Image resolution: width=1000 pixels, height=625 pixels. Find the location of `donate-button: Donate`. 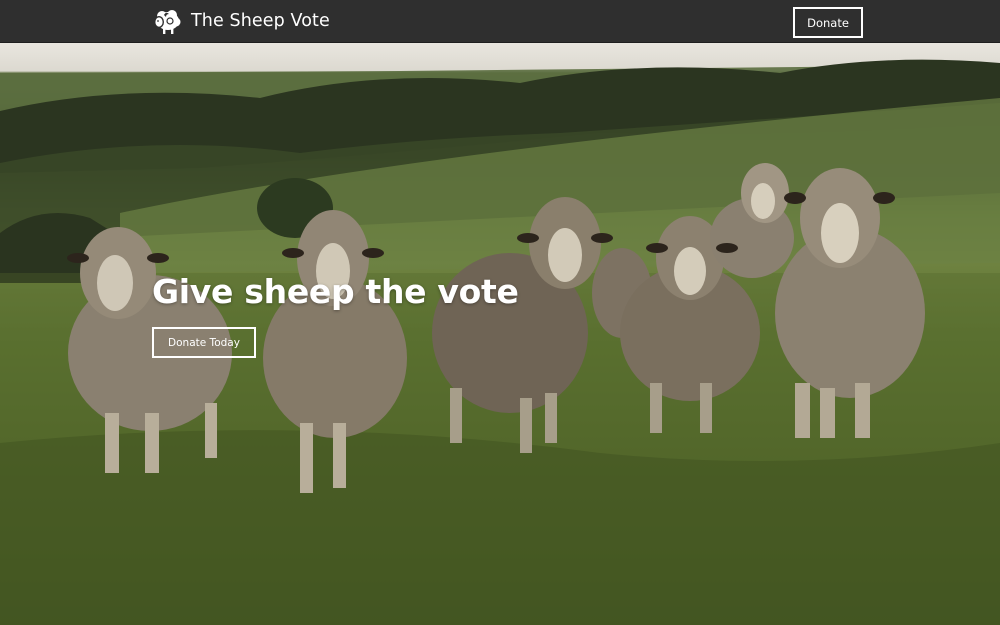

donate-button: Donate is located at coordinates (828, 22).